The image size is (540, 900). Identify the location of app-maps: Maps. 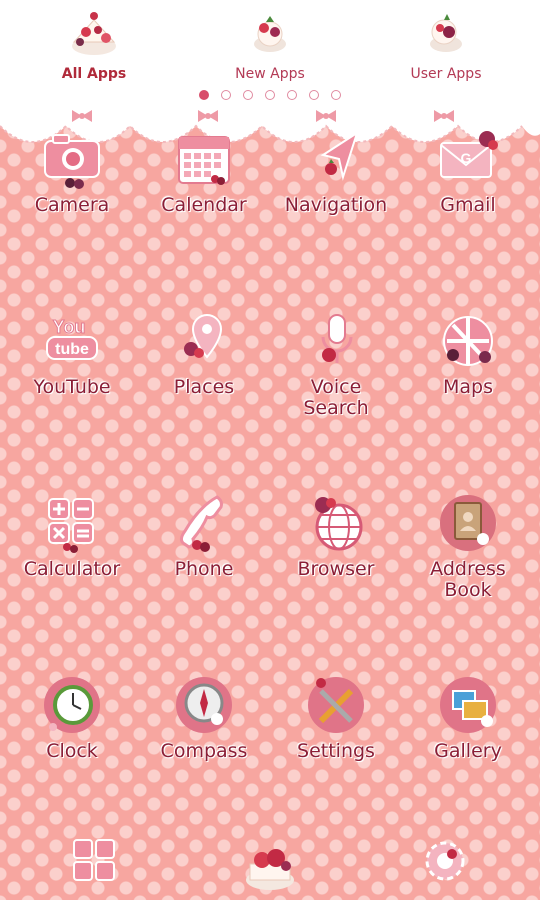
(468, 387).